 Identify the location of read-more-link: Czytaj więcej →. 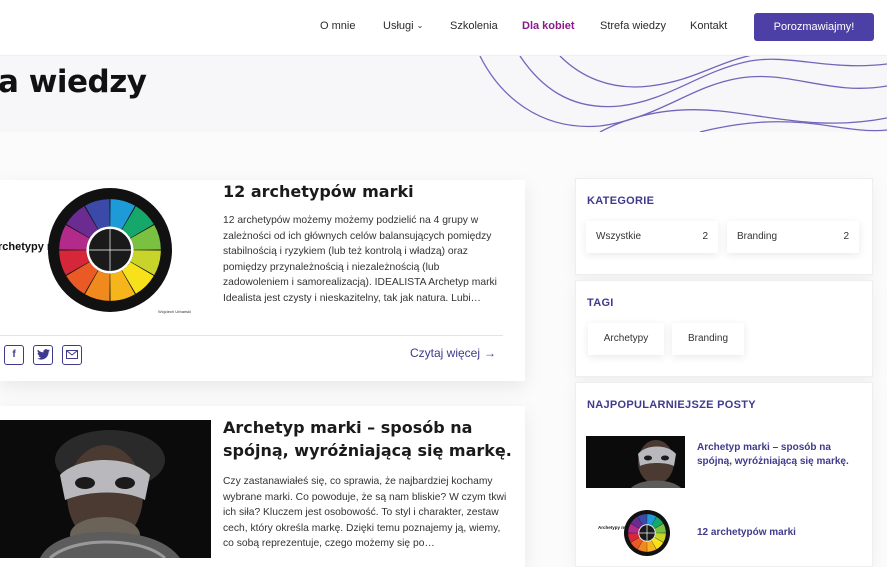
(453, 353).